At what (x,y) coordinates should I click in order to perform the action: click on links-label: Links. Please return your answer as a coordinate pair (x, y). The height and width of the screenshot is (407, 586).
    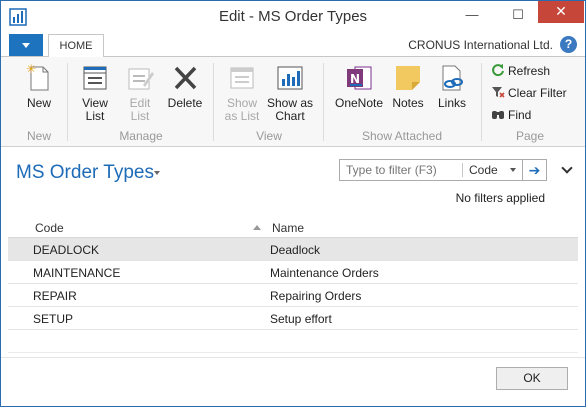
    Looking at the image, I should click on (451, 103).